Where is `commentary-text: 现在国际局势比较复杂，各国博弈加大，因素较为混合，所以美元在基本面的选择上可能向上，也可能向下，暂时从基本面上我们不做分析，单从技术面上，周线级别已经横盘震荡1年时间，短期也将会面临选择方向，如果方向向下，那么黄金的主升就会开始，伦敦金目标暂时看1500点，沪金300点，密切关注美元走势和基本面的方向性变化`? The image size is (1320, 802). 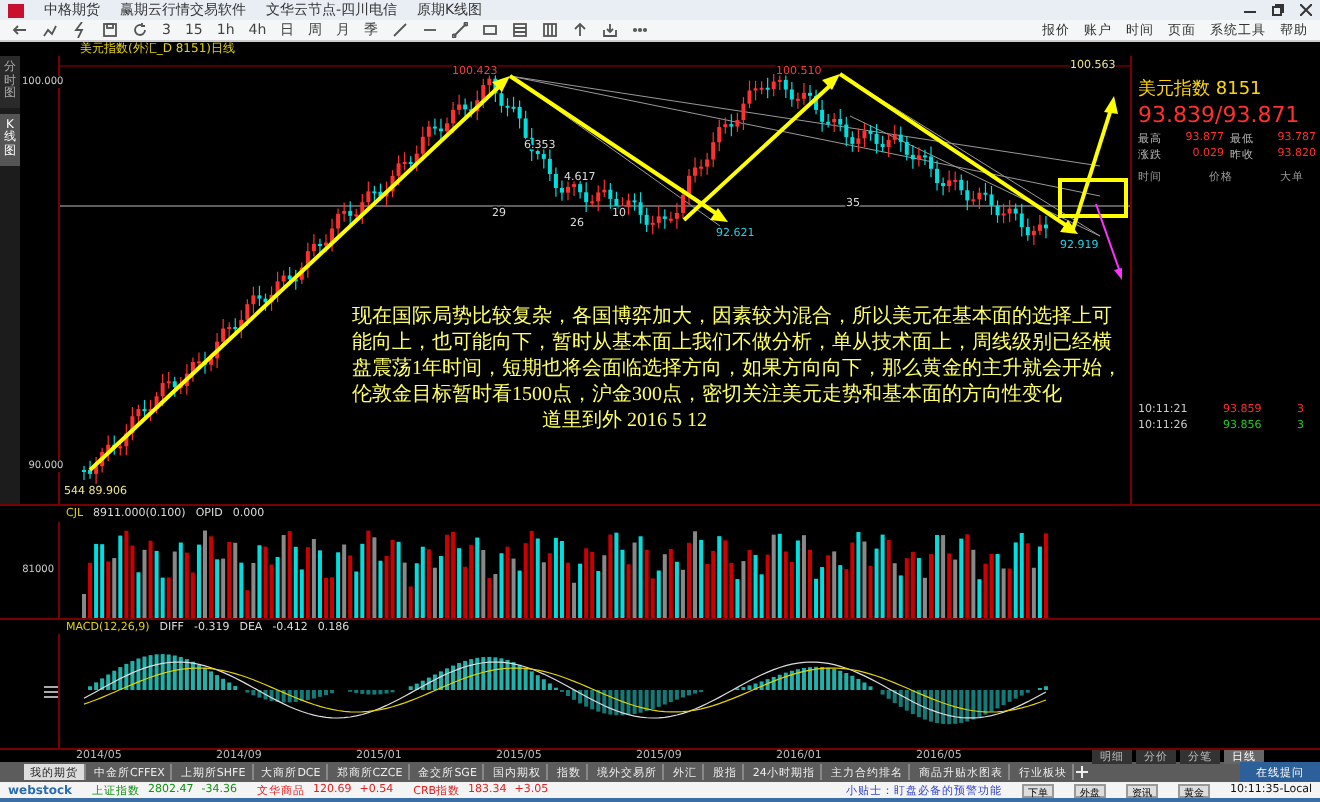 commentary-text: 现在国际局势比较复杂，各国博弈加大，因素较为混合，所以美元在基本面的选择上可能向上，也可能向下，暂时从基本面上我们不做分析，单从技术面上，周线级别已经横盘震荡1年时间，短期也将会面临选择方向，如果方向向下，那么黄金的主升就会开始，伦敦金目标暂时看1500点，沪金300点，密切关注美元走势和基本面的方向性变化 is located at coordinates (737, 356).